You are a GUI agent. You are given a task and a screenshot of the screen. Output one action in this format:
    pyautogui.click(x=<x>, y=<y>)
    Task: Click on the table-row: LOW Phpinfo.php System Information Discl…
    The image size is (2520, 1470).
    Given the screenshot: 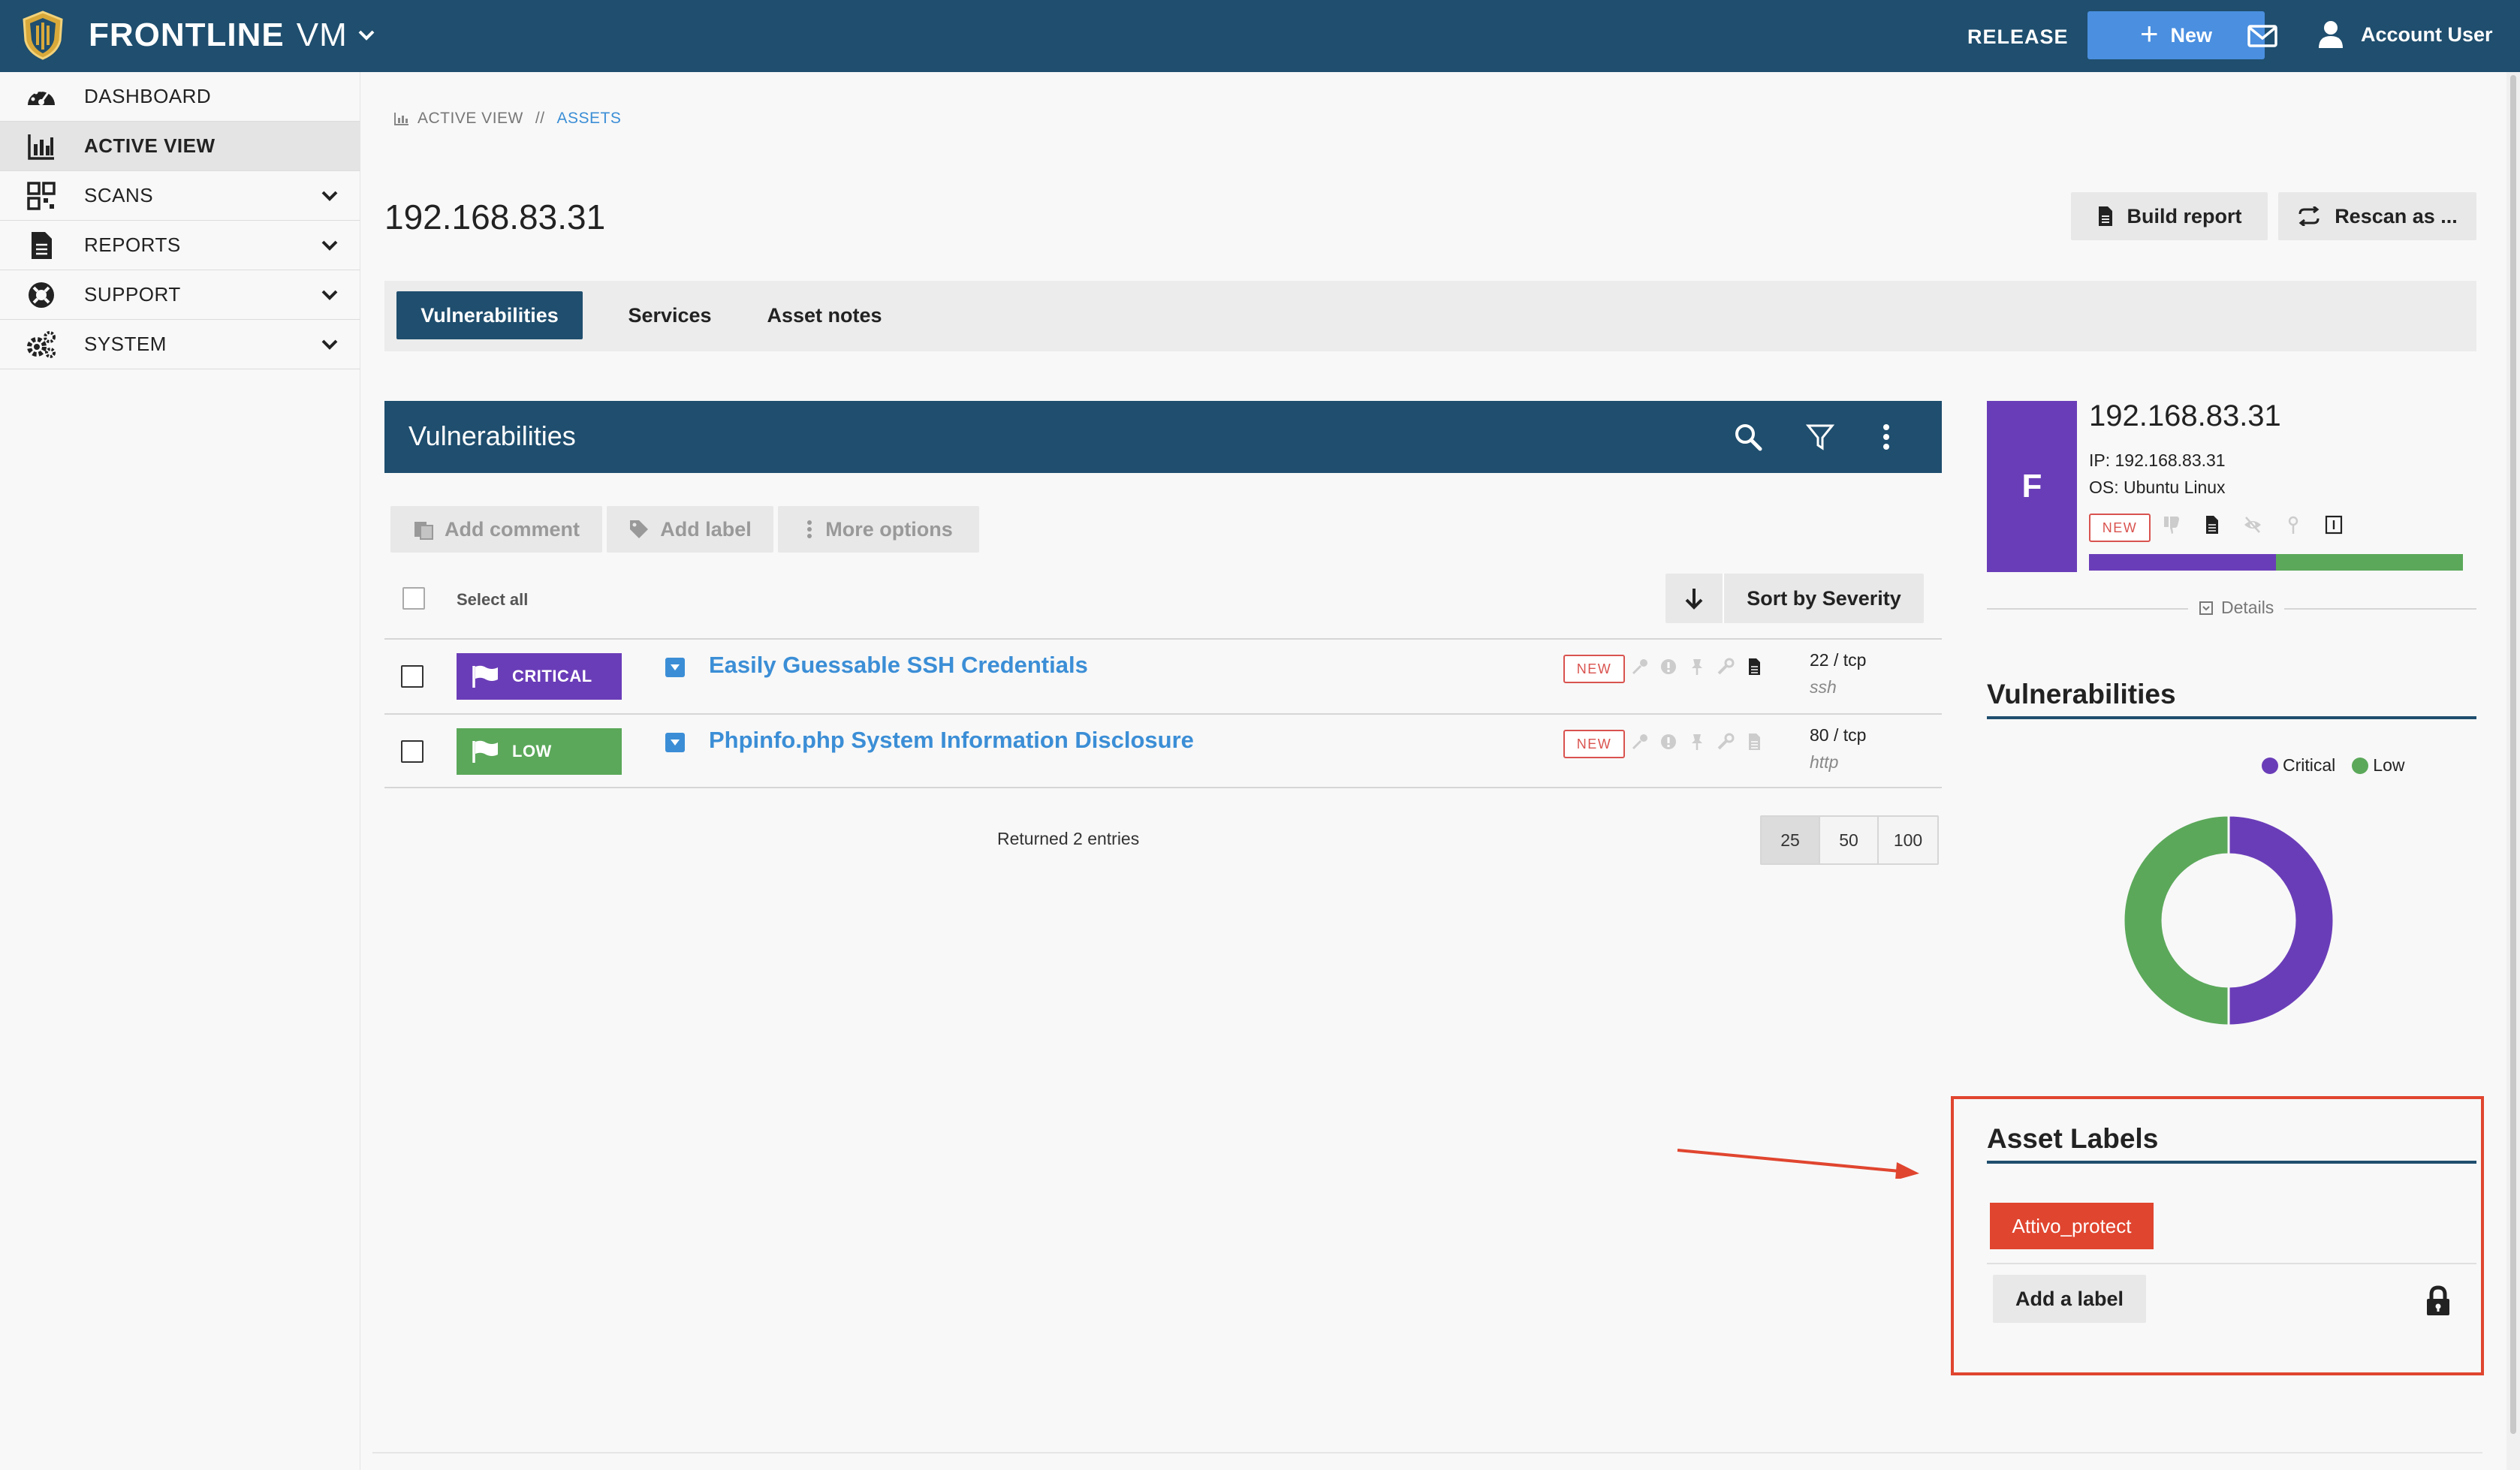 What is the action you would take?
    pyautogui.click(x=1163, y=750)
    